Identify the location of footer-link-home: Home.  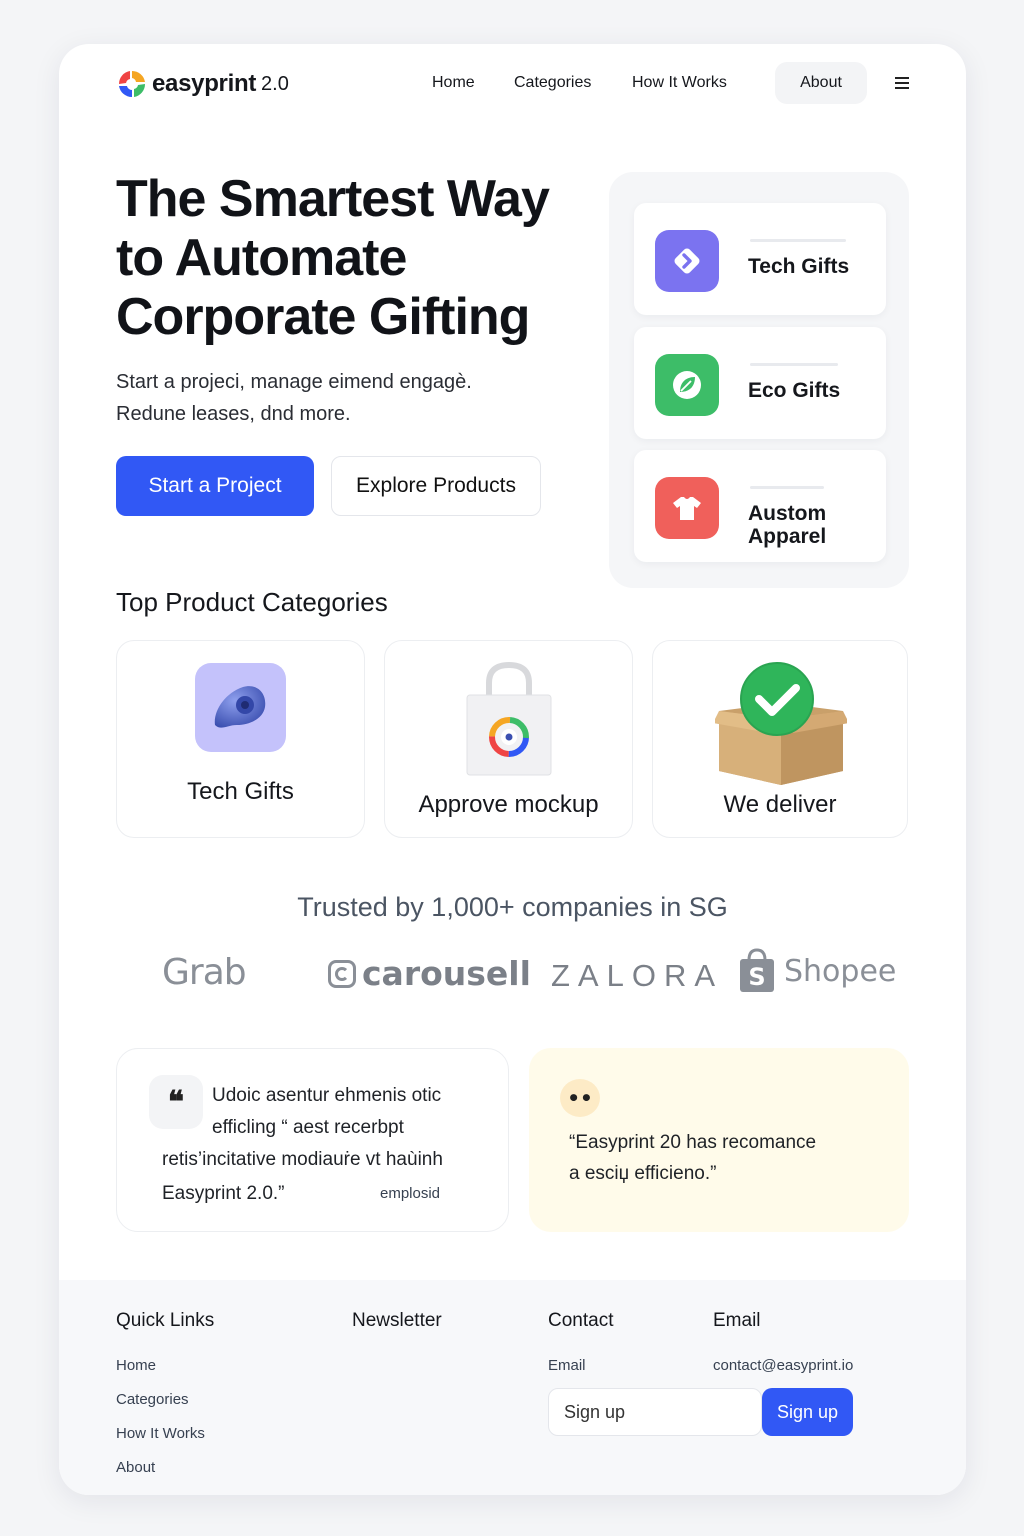
(136, 1365).